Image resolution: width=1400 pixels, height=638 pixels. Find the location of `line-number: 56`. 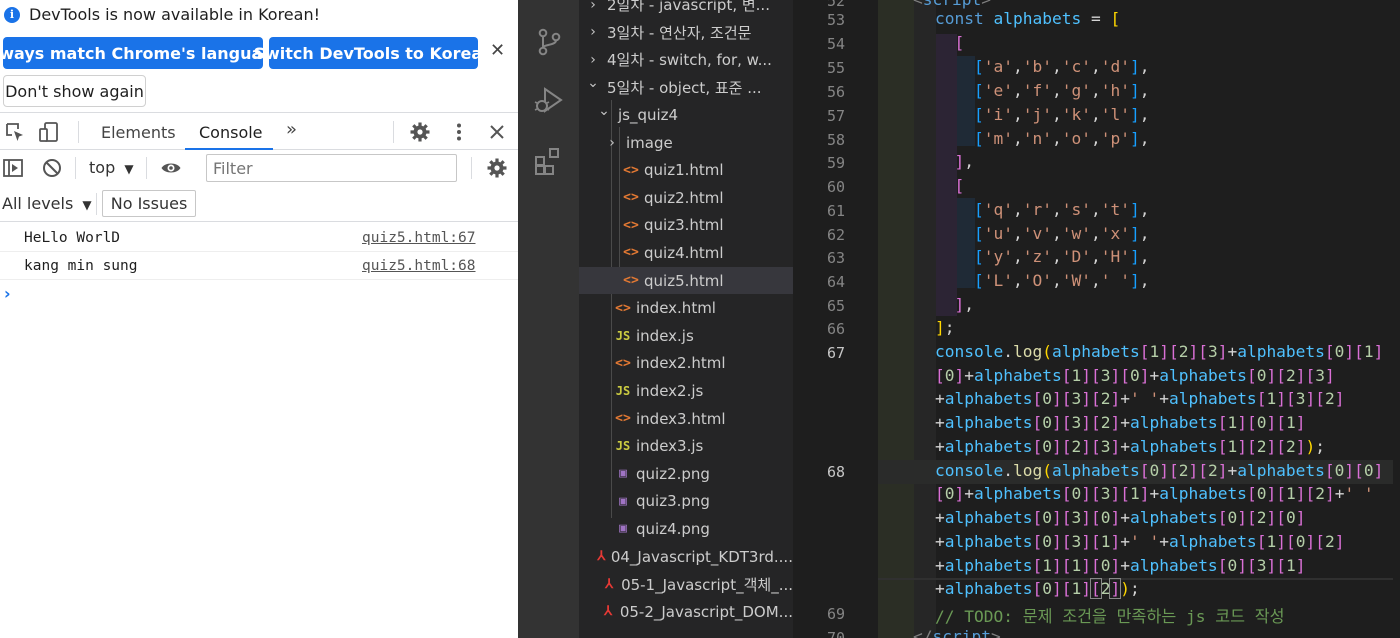

line-number: 56 is located at coordinates (835, 92).